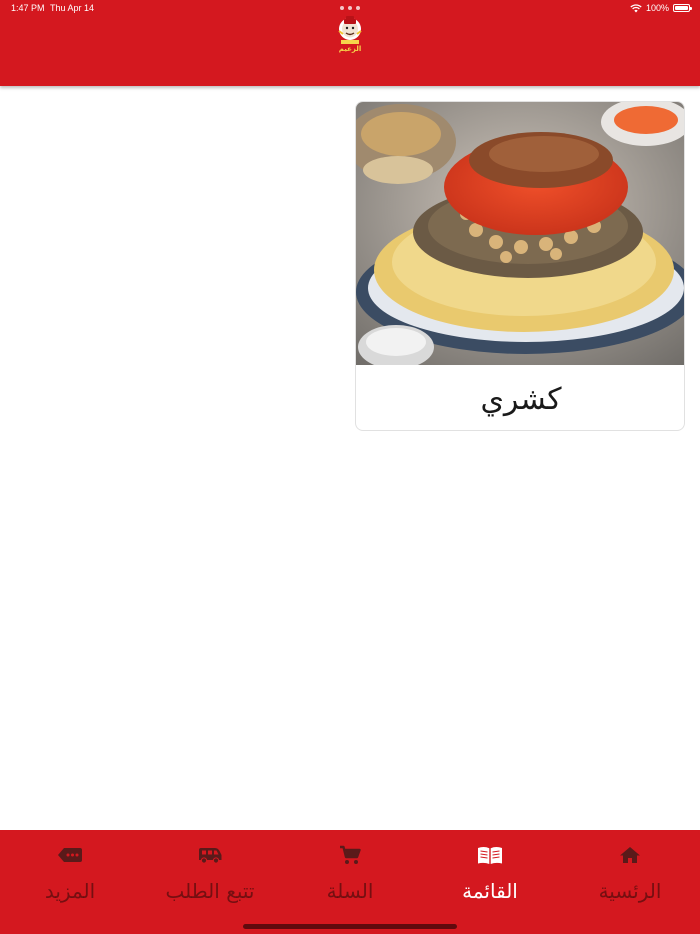 This screenshot has width=700, height=934. I want to click on status-date: Thu Apr 14, so click(72, 8).